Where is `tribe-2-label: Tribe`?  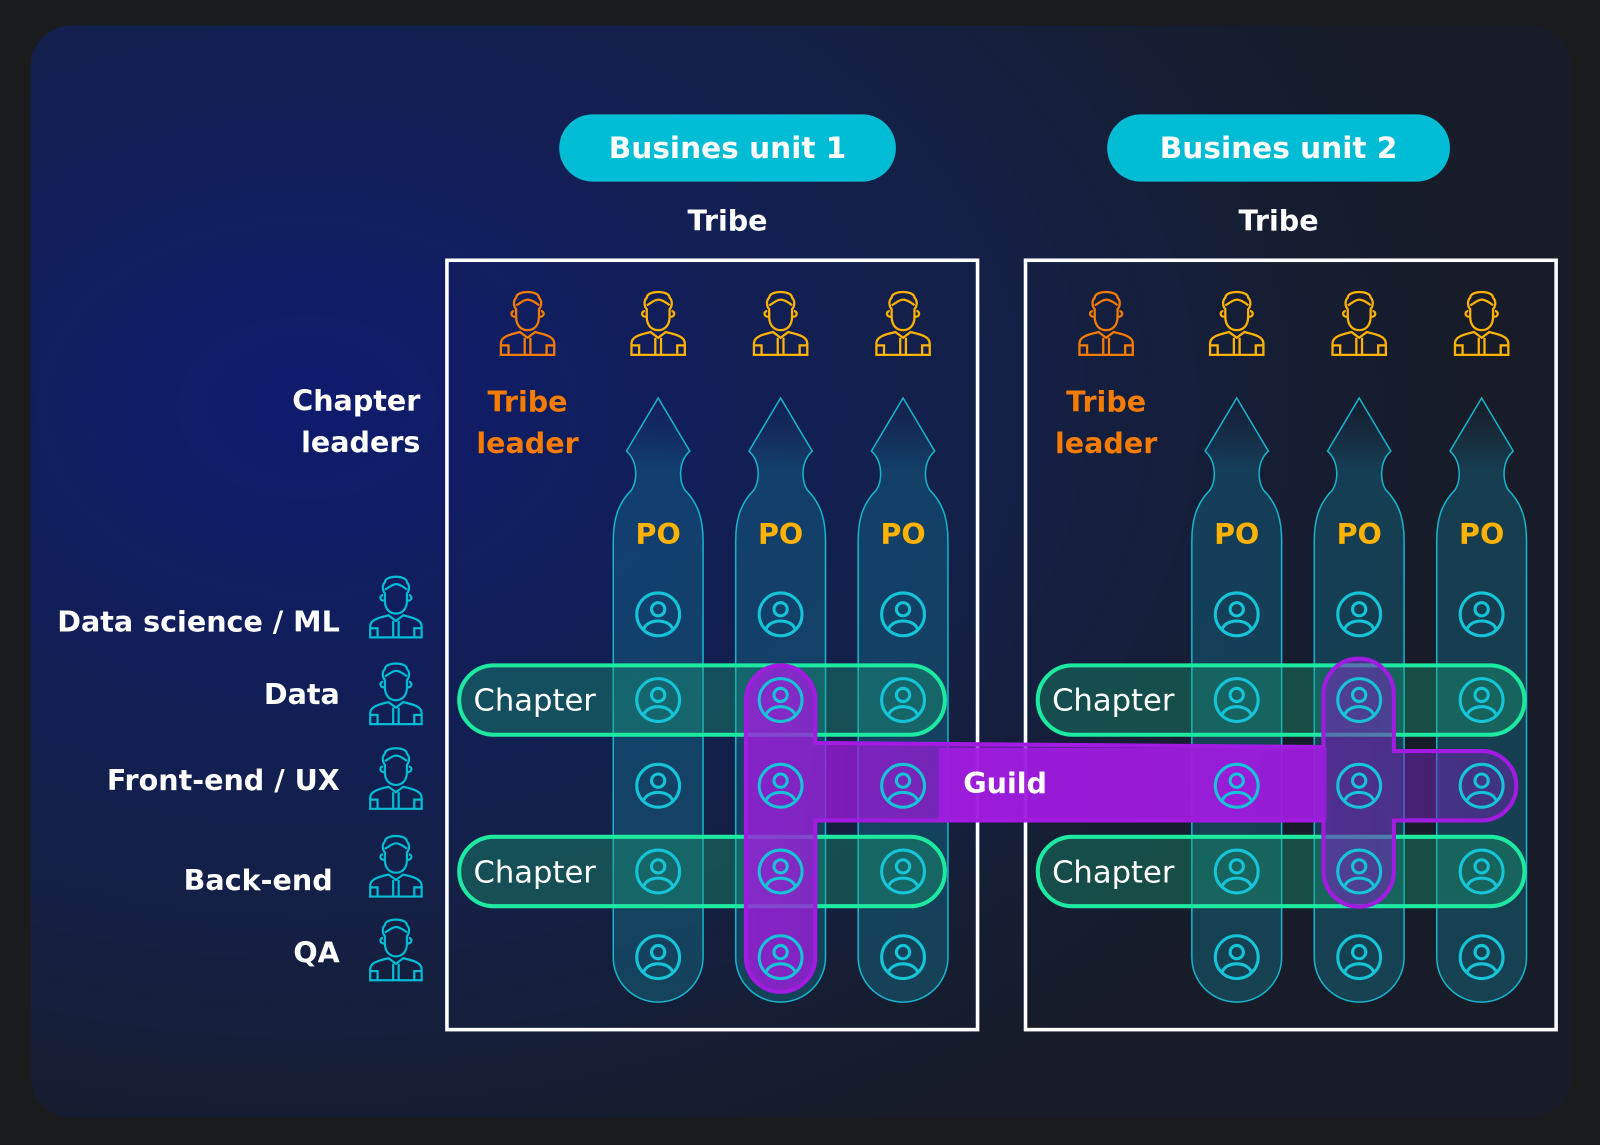 tribe-2-label: Tribe is located at coordinates (1279, 221).